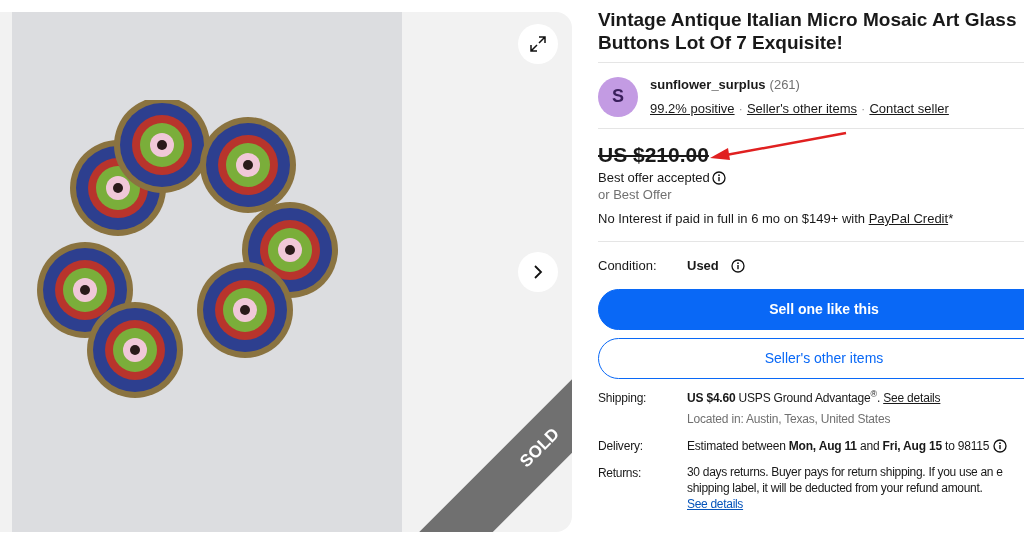  What do you see at coordinates (802, 108) in the screenshot?
I see `seller-link: Seller's other items` at bounding box center [802, 108].